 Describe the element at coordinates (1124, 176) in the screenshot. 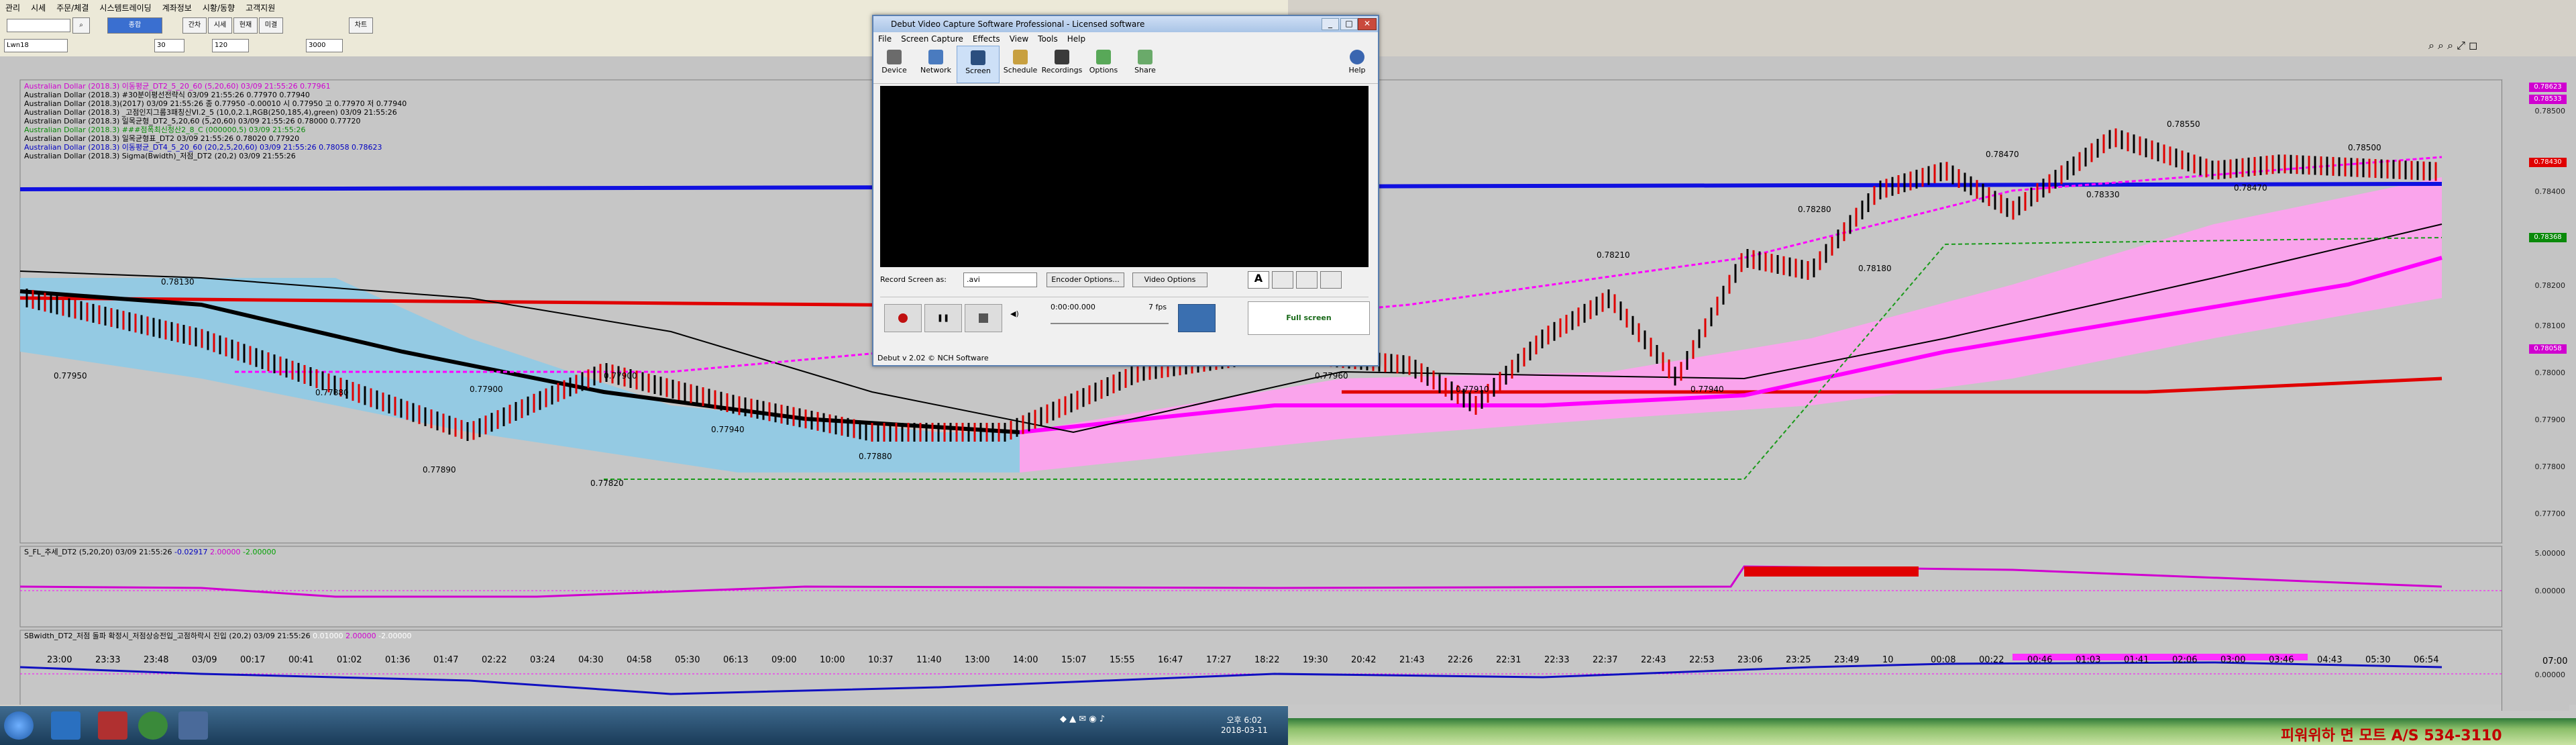

I see `capture-preview` at that location.